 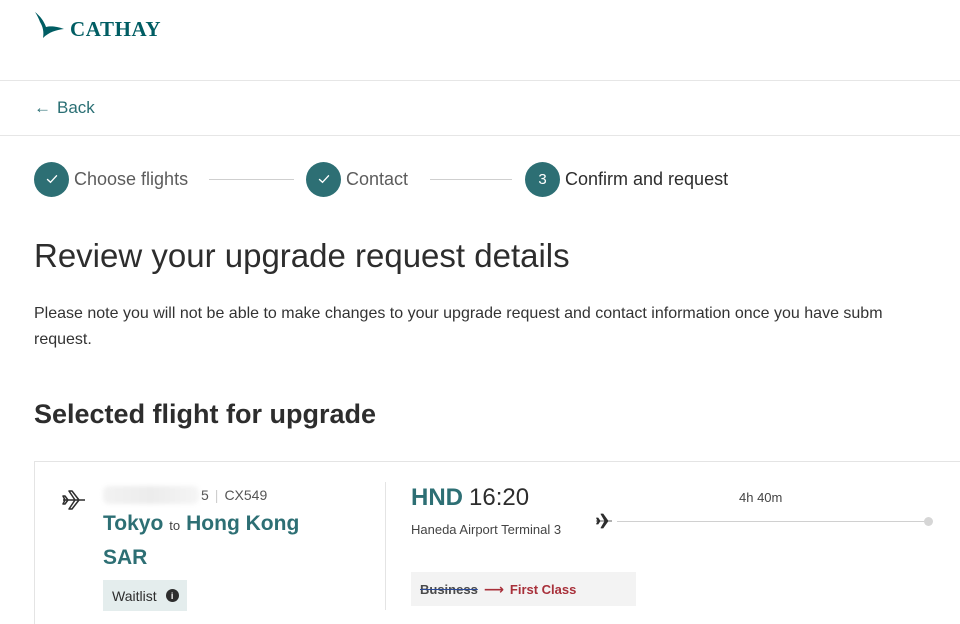 I want to click on step-number: 3, so click(x=542, y=179).